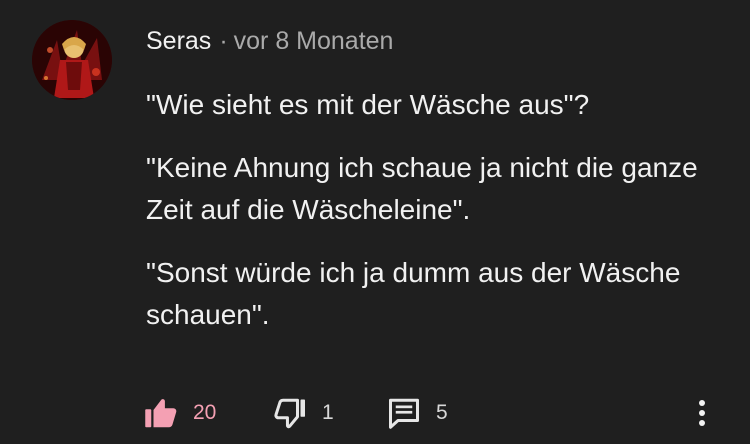 This screenshot has height=444, width=750. I want to click on comment-header: Seras · vor 8 Monaten, so click(269, 41).